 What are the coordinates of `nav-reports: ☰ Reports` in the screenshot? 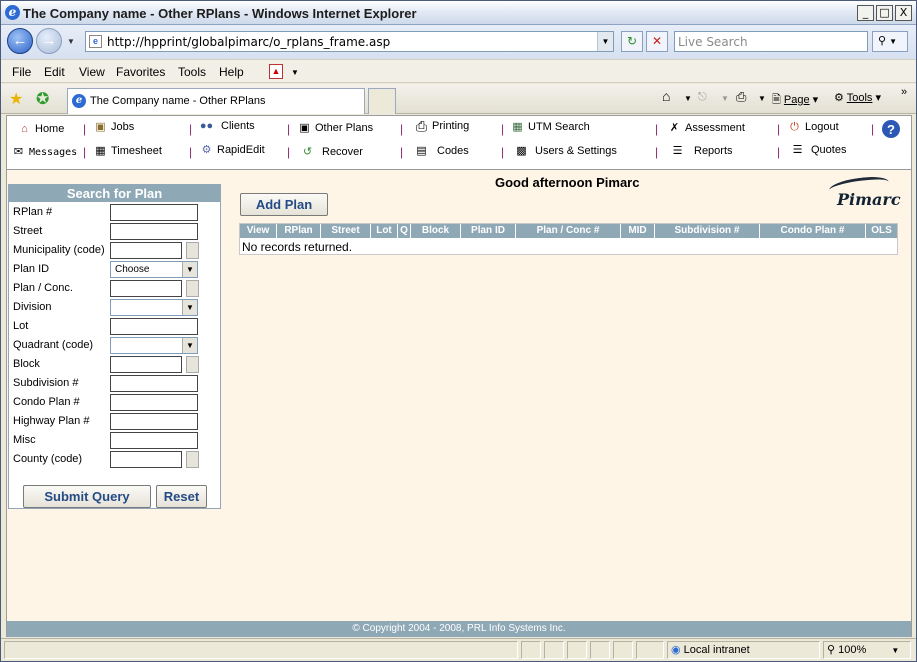 It's located at (701, 151).